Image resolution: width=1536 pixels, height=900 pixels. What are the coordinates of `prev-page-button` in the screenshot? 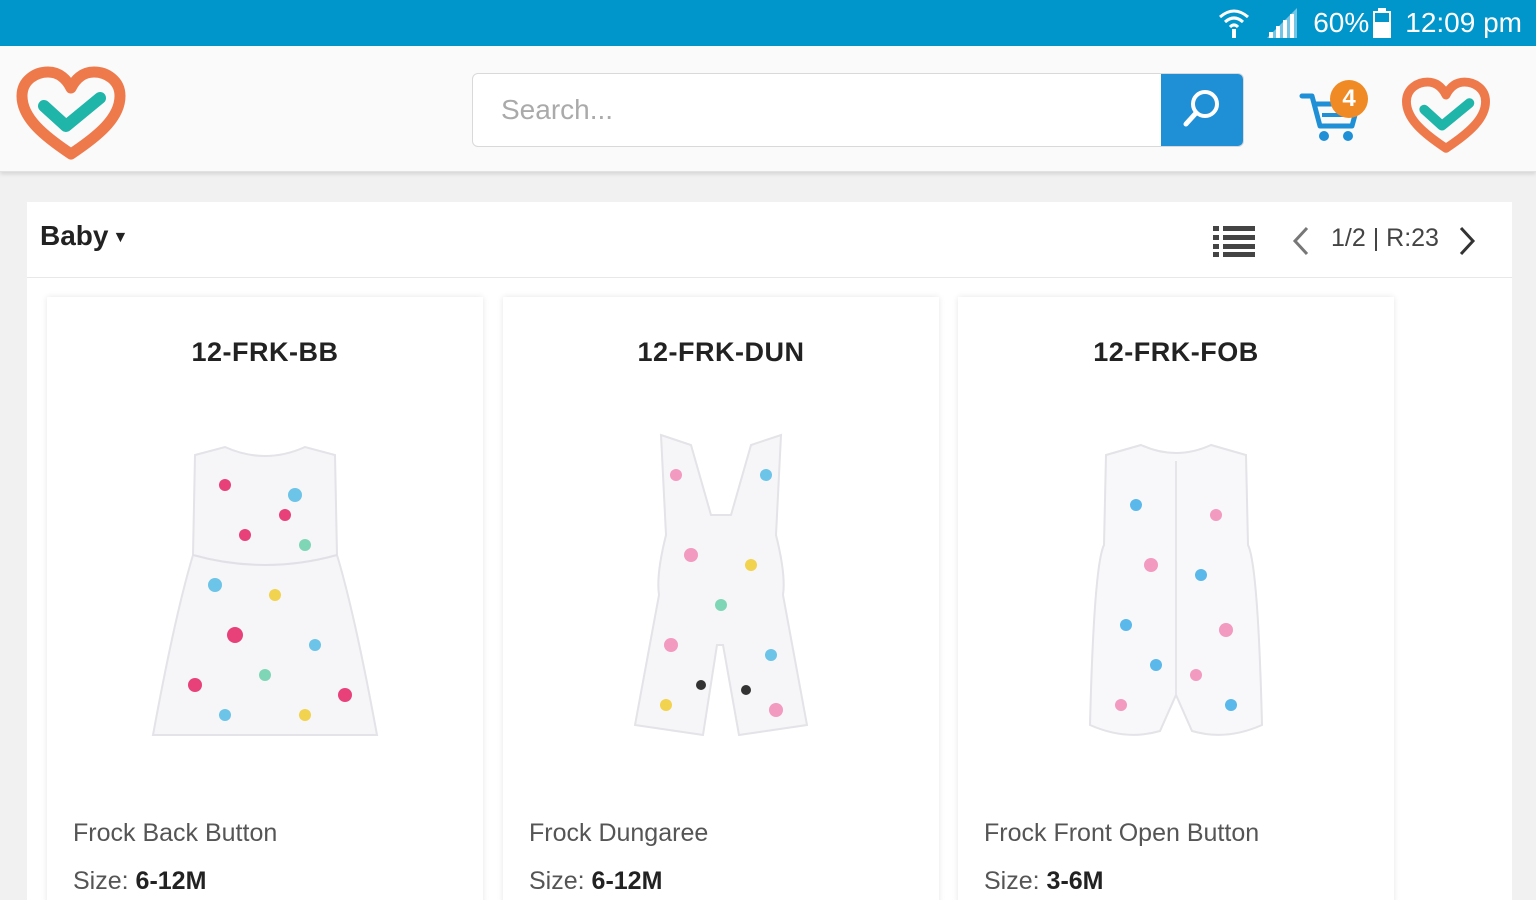 It's located at (1301, 241).